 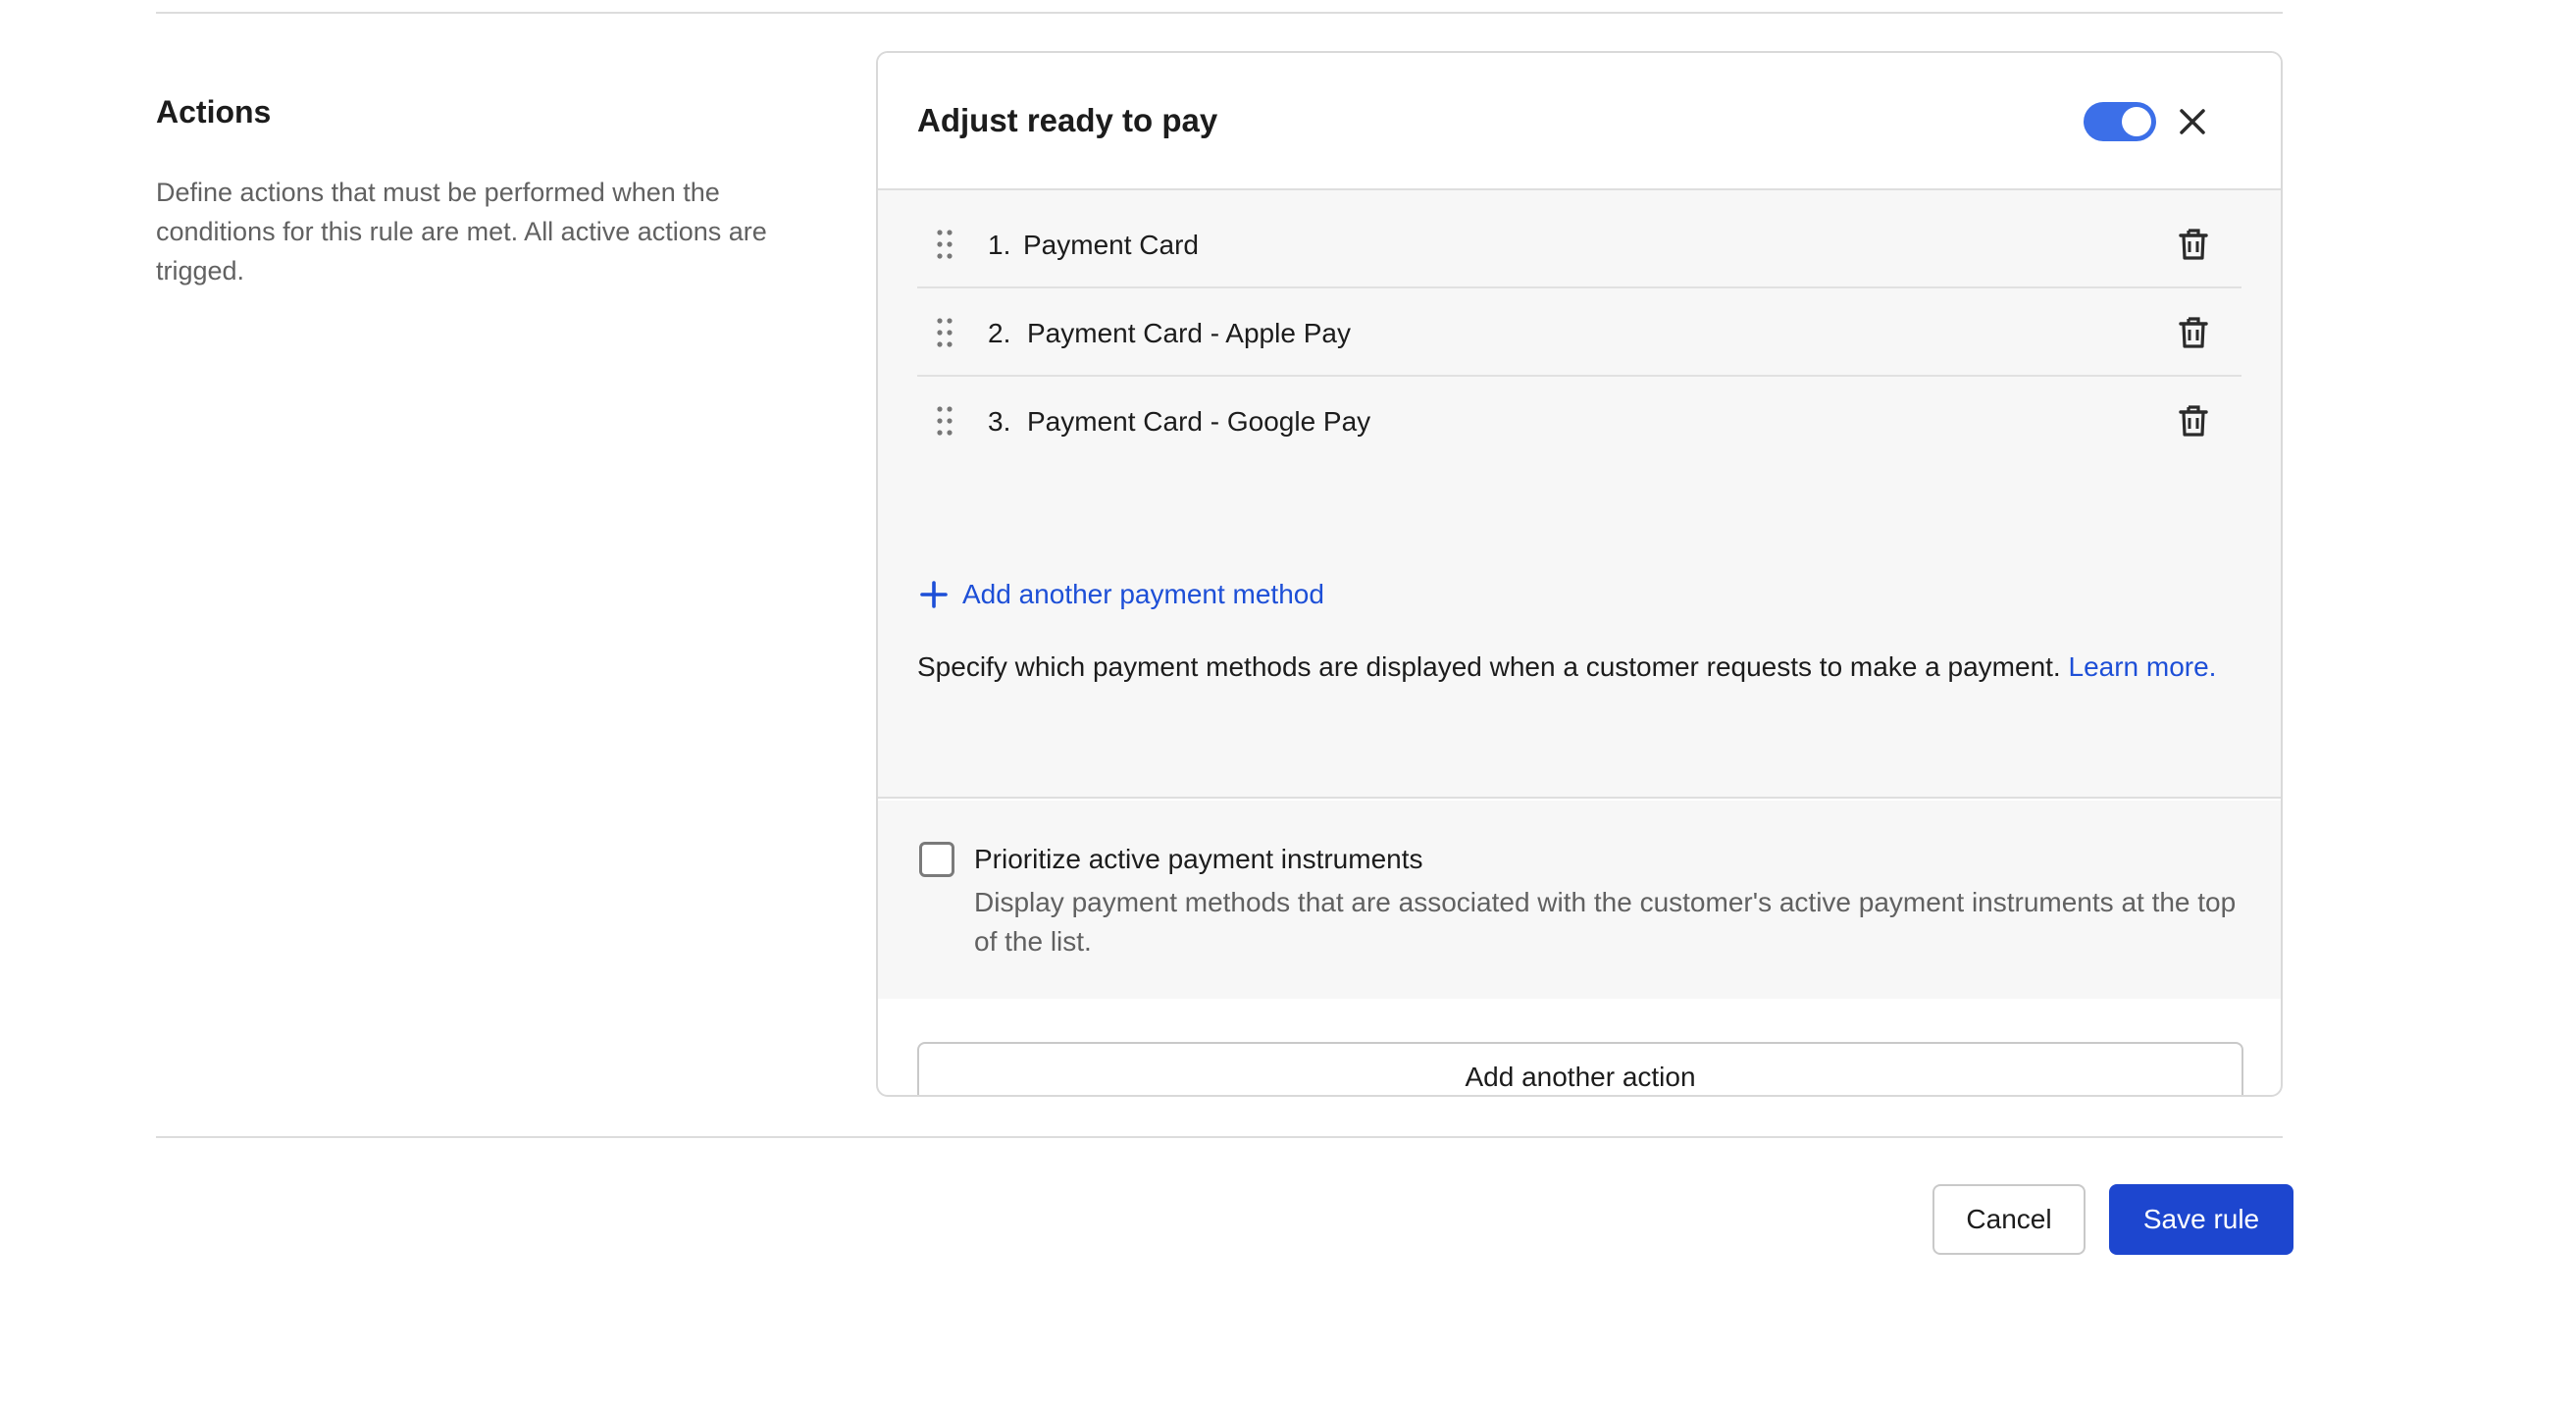 What do you see at coordinates (999, 245) in the screenshot?
I see `payment-method-number: 1.` at bounding box center [999, 245].